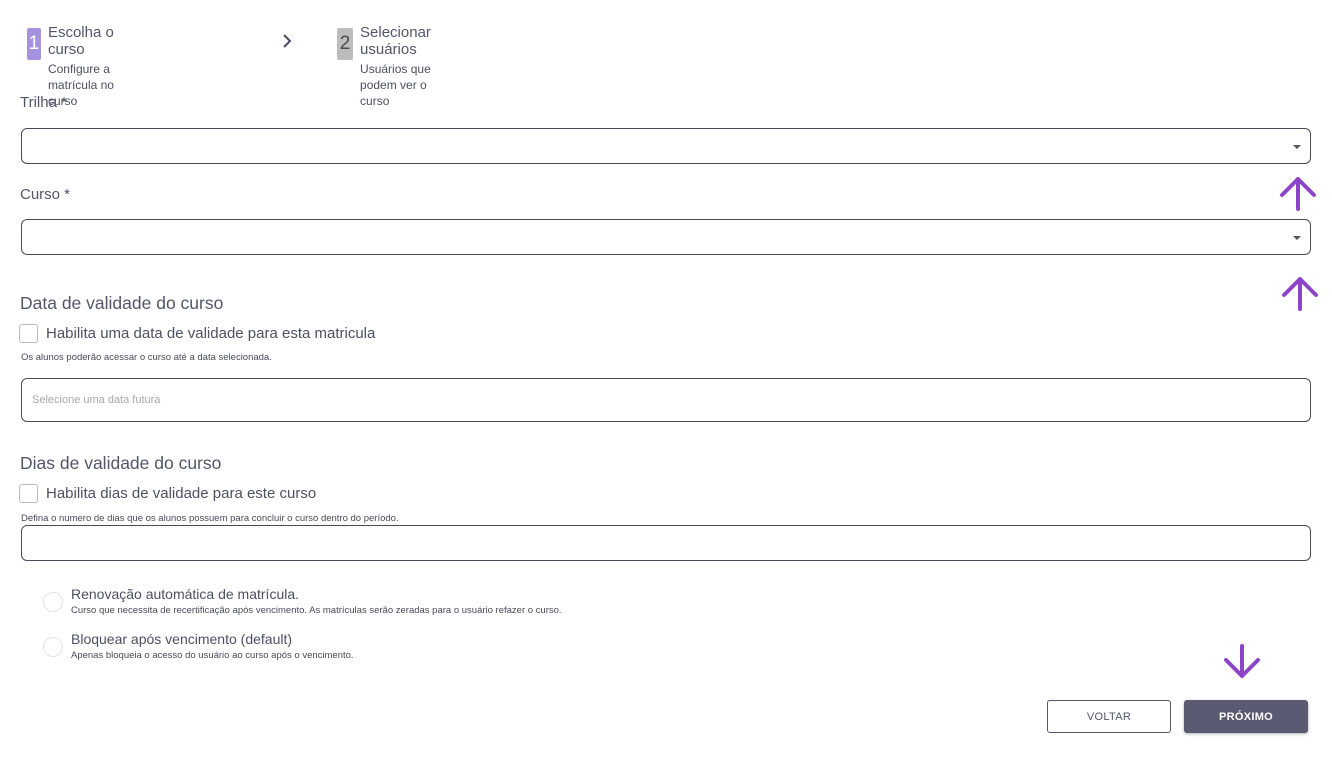  Describe the element at coordinates (1246, 716) in the screenshot. I see `next-button: PRÓXIMO` at that location.